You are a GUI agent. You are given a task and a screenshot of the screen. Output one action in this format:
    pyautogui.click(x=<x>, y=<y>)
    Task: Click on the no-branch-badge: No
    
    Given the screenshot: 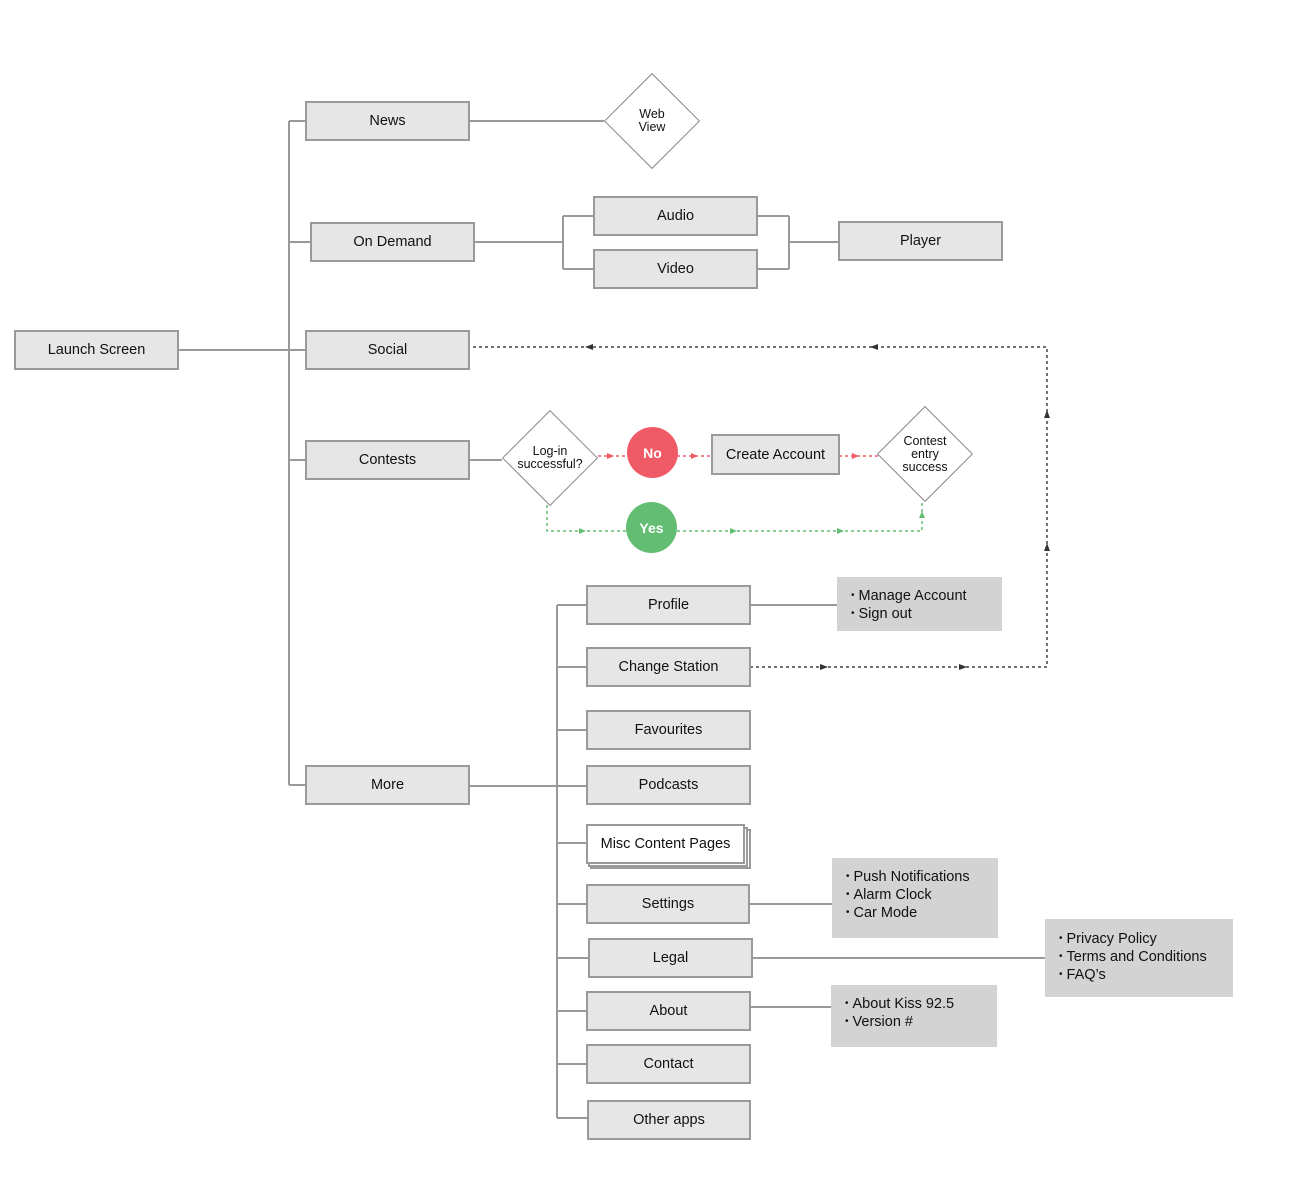 What is the action you would take?
    pyautogui.click(x=652, y=452)
    